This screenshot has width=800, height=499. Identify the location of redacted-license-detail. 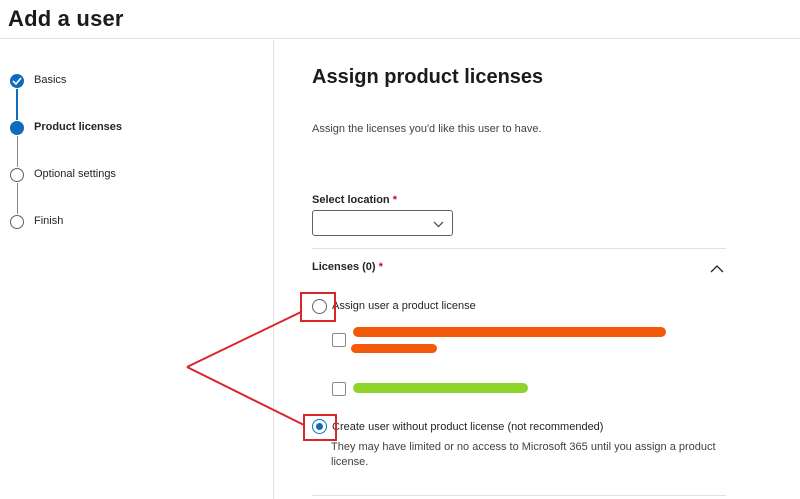
(394, 348).